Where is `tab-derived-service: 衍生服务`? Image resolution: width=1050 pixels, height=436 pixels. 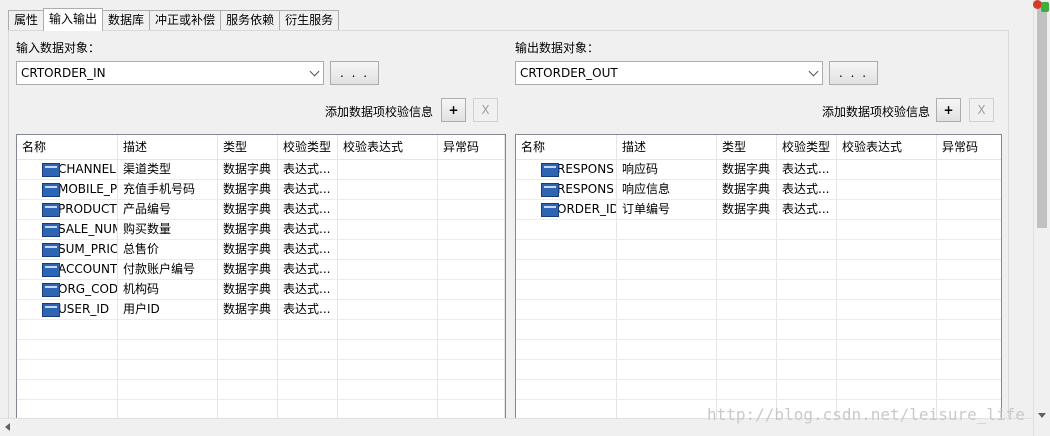
tab-derived-service: 衍生服务 is located at coordinates (309, 20).